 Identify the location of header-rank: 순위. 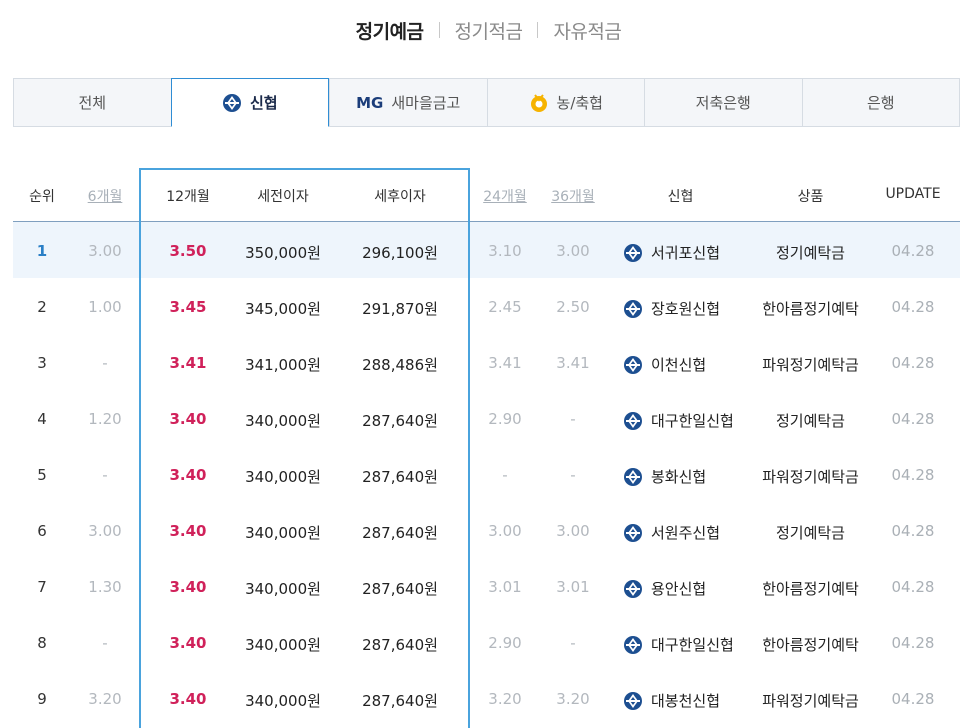
(42, 197).